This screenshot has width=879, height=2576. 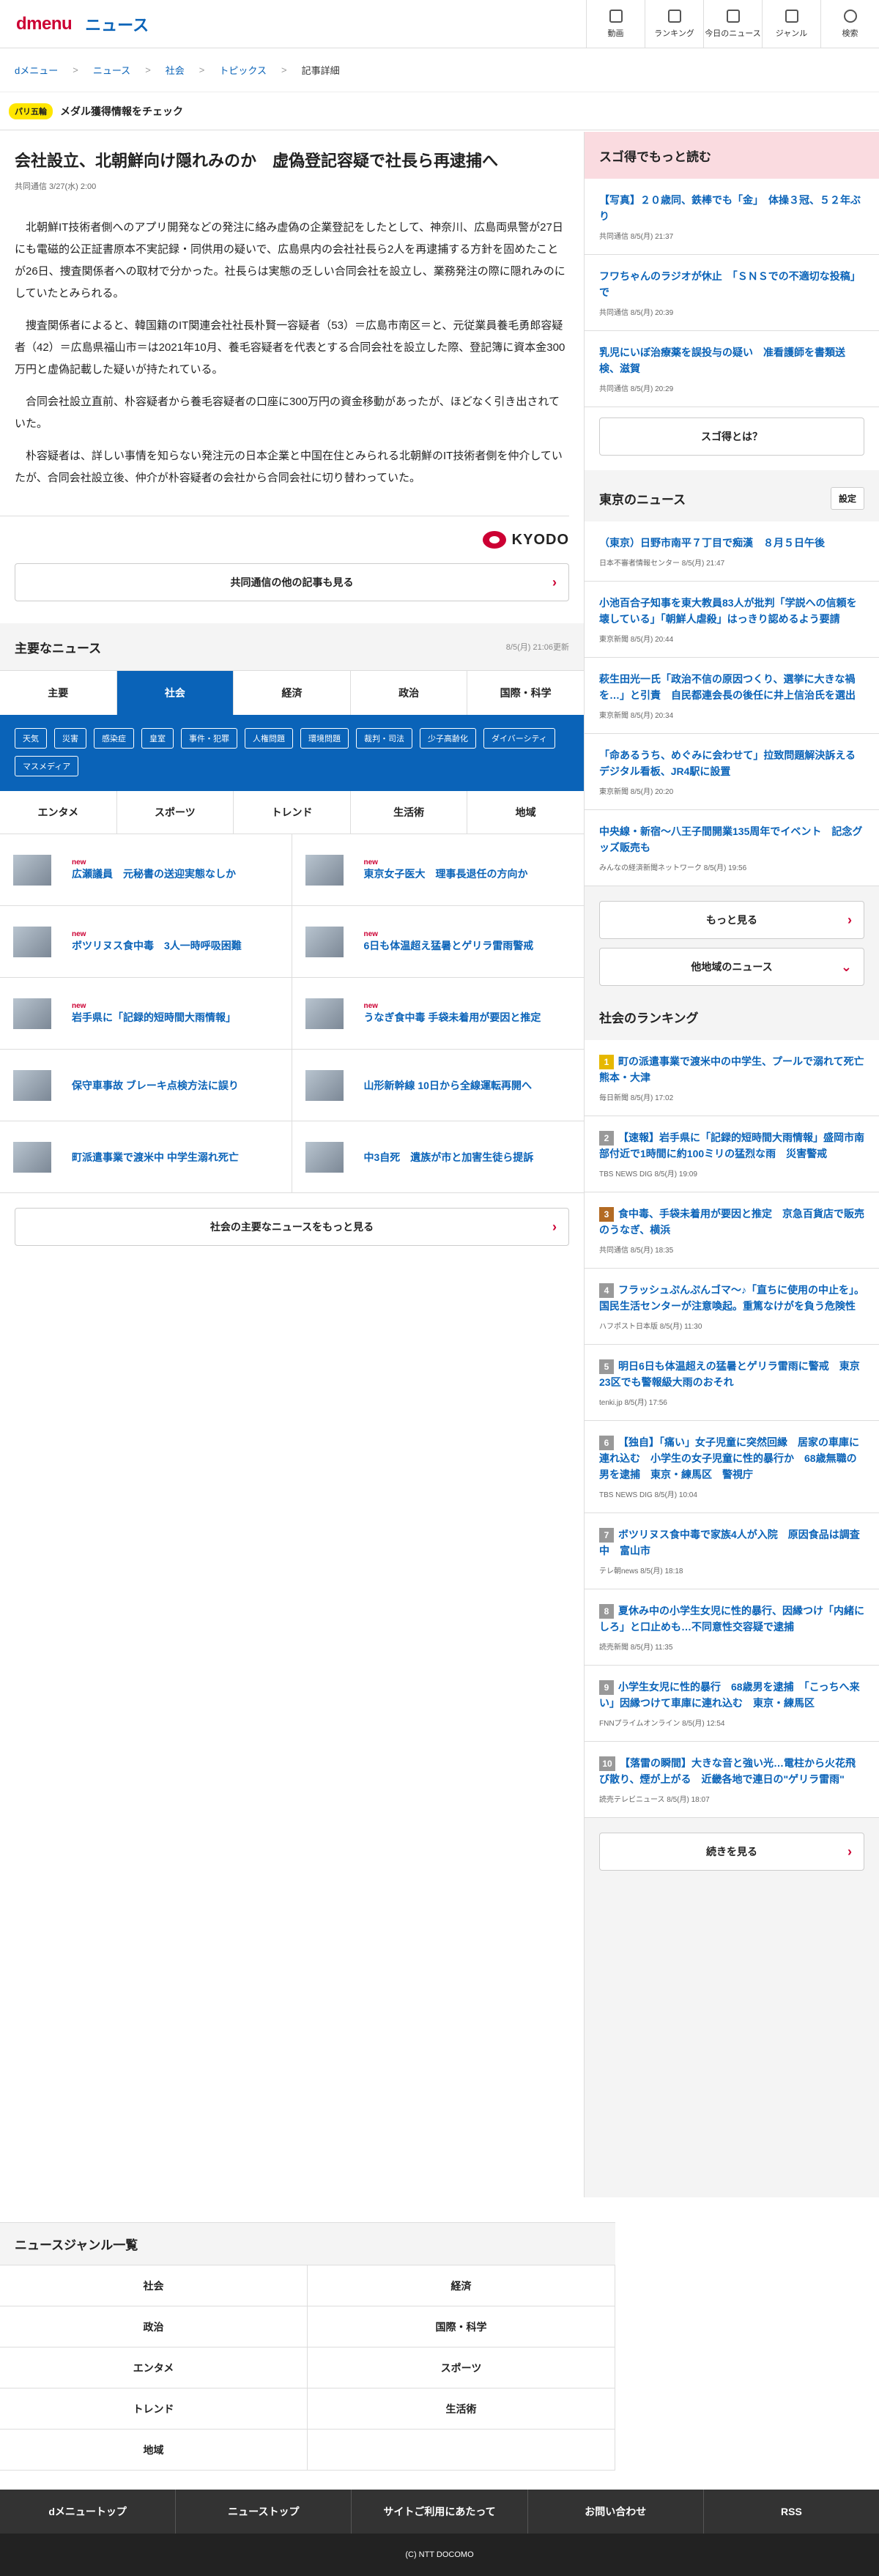 What do you see at coordinates (154, 2367) in the screenshot?
I see `genre-entertainment: エンタメ` at bounding box center [154, 2367].